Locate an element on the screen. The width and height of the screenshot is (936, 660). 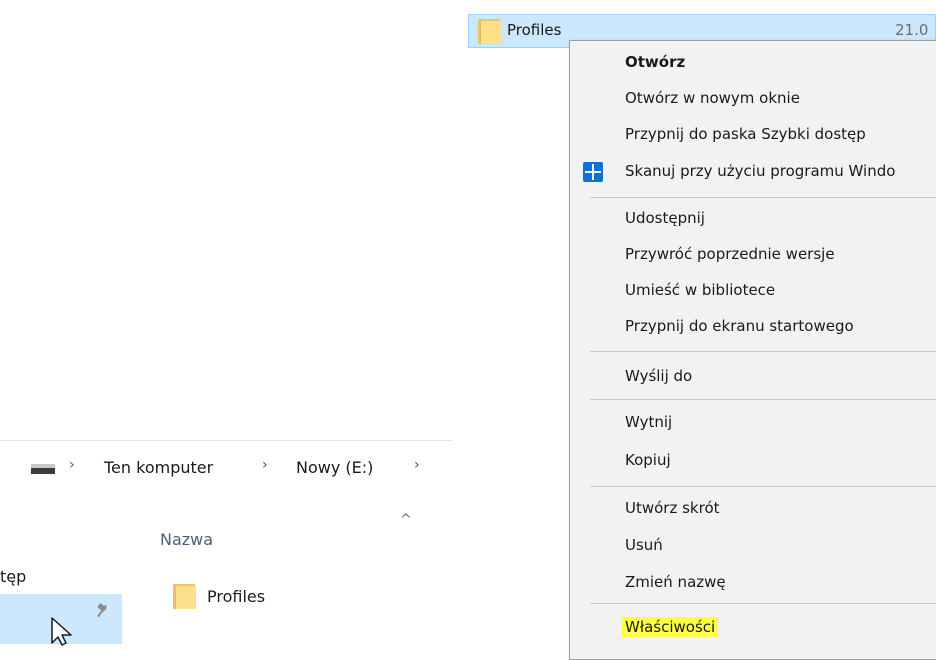
address-bar: › Ten komputer › Nowy (E:) › is located at coordinates (226, 467).